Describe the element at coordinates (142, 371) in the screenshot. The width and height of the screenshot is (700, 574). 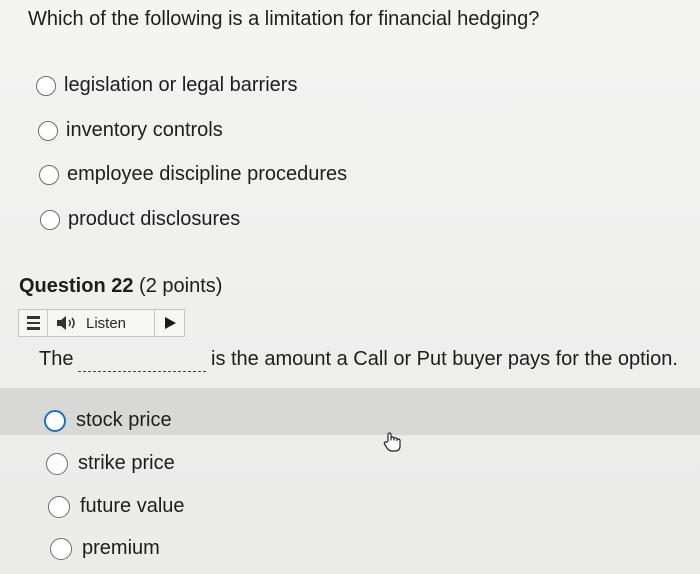
I see `fill-in-blank` at that location.